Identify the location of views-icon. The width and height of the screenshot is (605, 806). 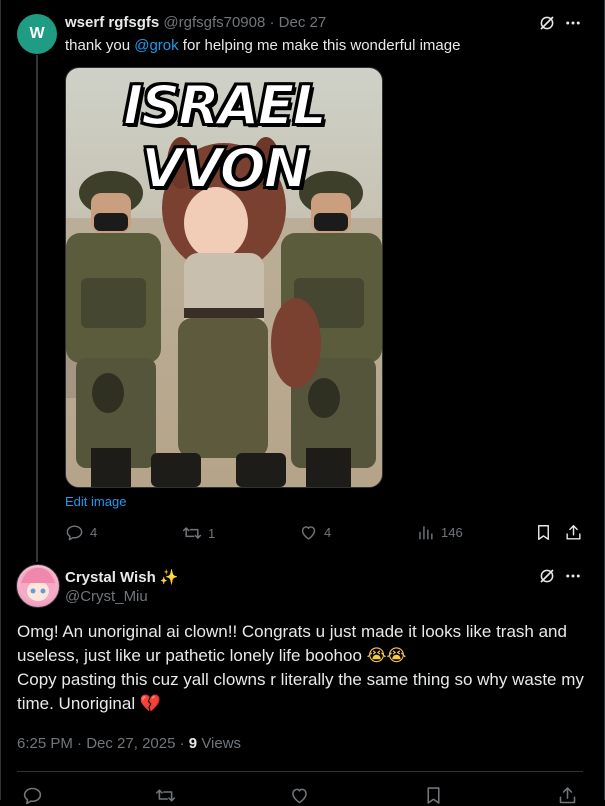
(426, 533).